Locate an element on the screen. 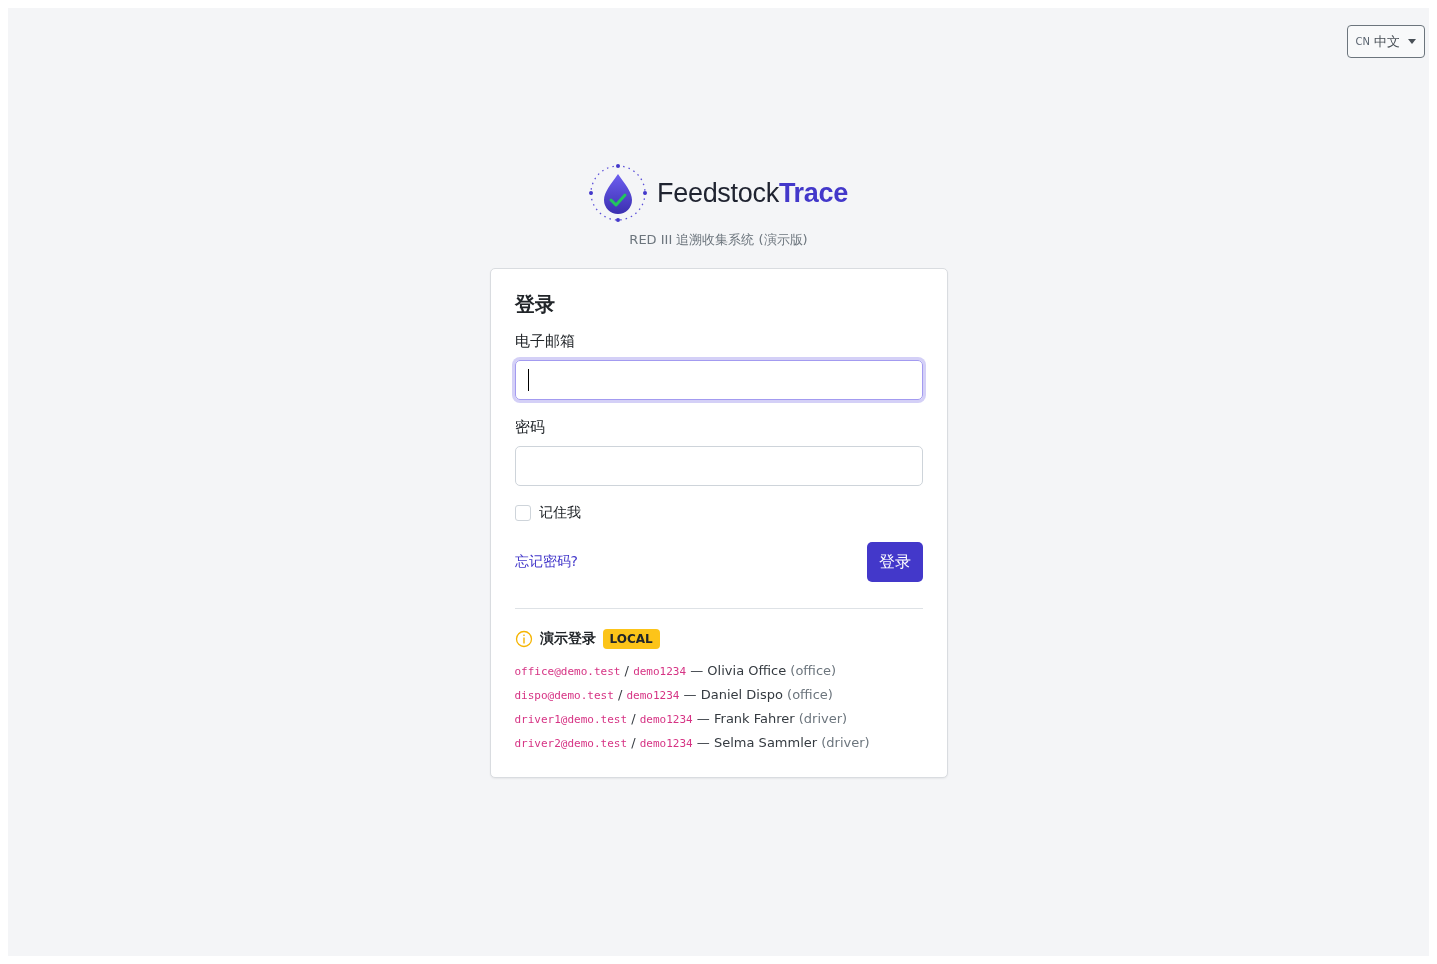 Image resolution: width=1437 pixels, height=964 pixels. demo-account: driver1@demo.test / demo1234 — Frank Fahrer (driver) is located at coordinates (681, 719).